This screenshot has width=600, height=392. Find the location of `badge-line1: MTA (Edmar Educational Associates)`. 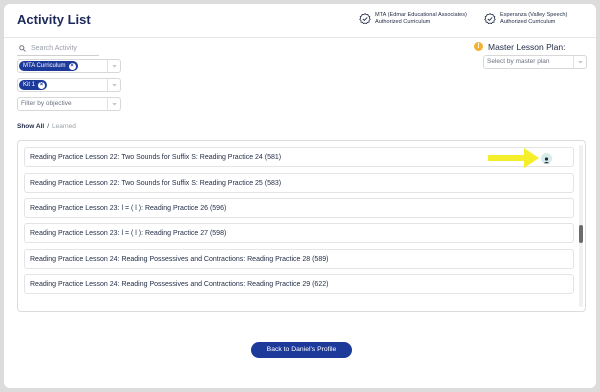

badge-line1: MTA (Edmar Educational Associates) is located at coordinates (421, 15).